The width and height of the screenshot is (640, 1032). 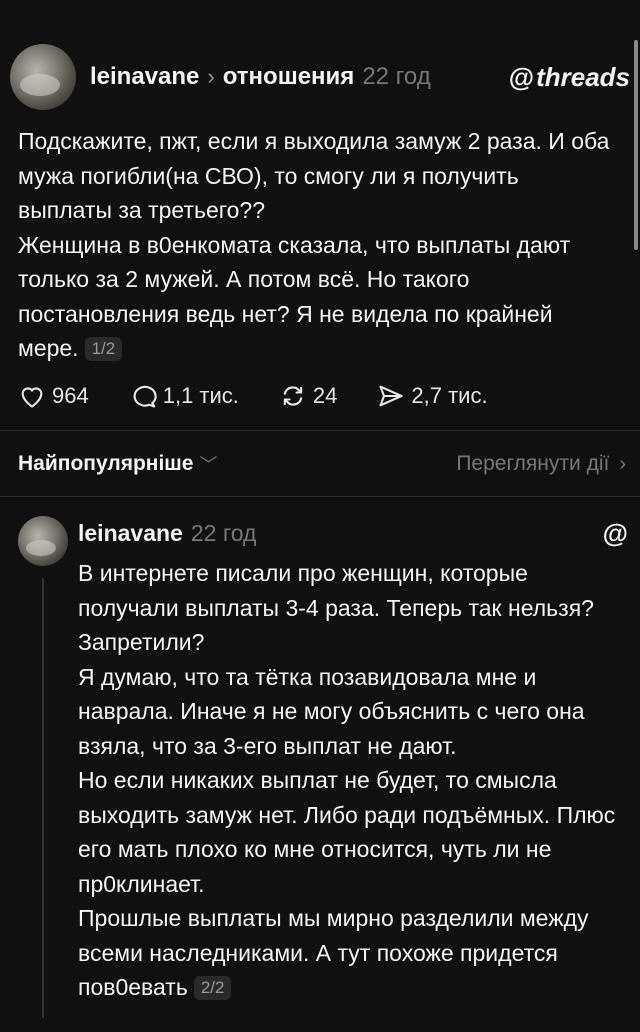 What do you see at coordinates (325, 395) in the screenshot?
I see `repost-count: 24` at bounding box center [325, 395].